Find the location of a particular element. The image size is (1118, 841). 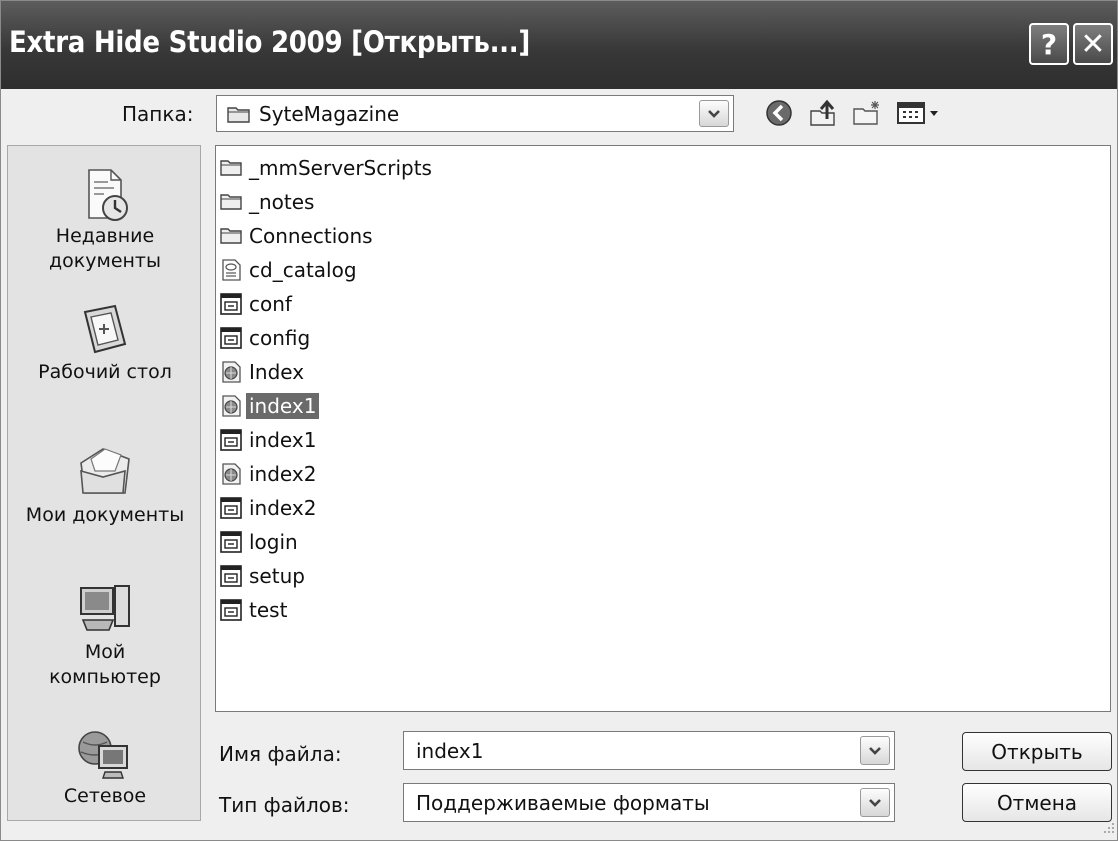

place-desktop: Рабочий стол is located at coordinates (105, 343).